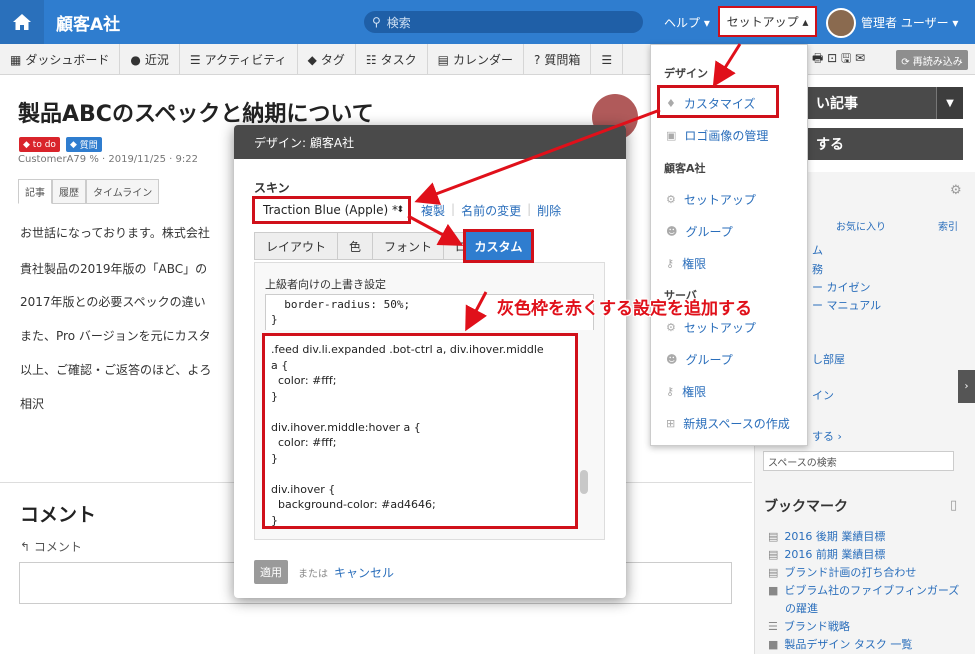  I want to click on dialog-tabs: レイアウト 色 フォント ロゴ, so click(373, 246).